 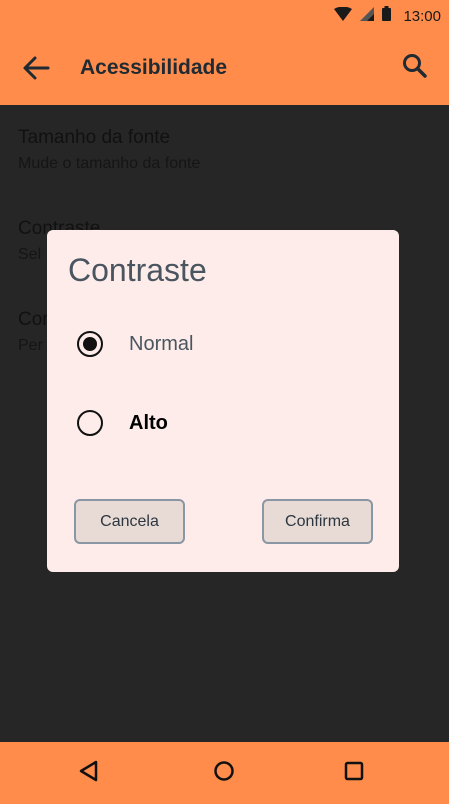 I want to click on setting-subtitle: Per, so click(x=30, y=345).